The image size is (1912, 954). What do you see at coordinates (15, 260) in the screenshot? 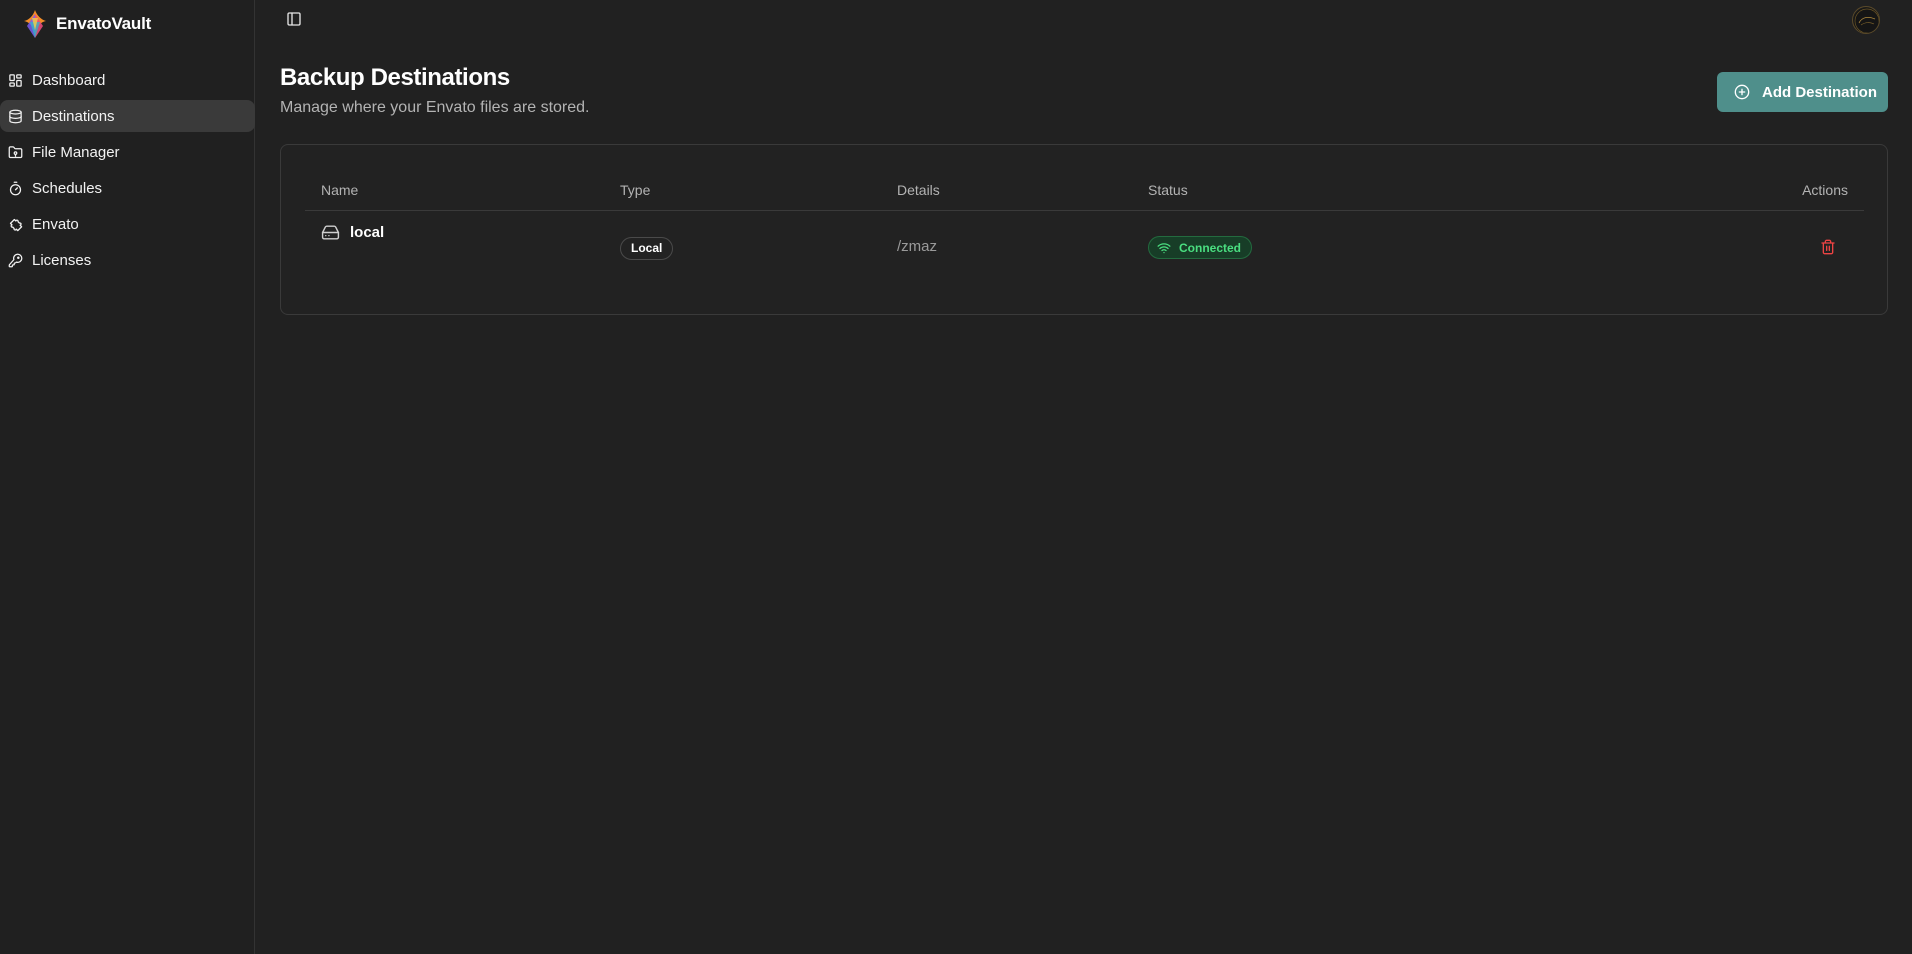
I see `key-icon` at bounding box center [15, 260].